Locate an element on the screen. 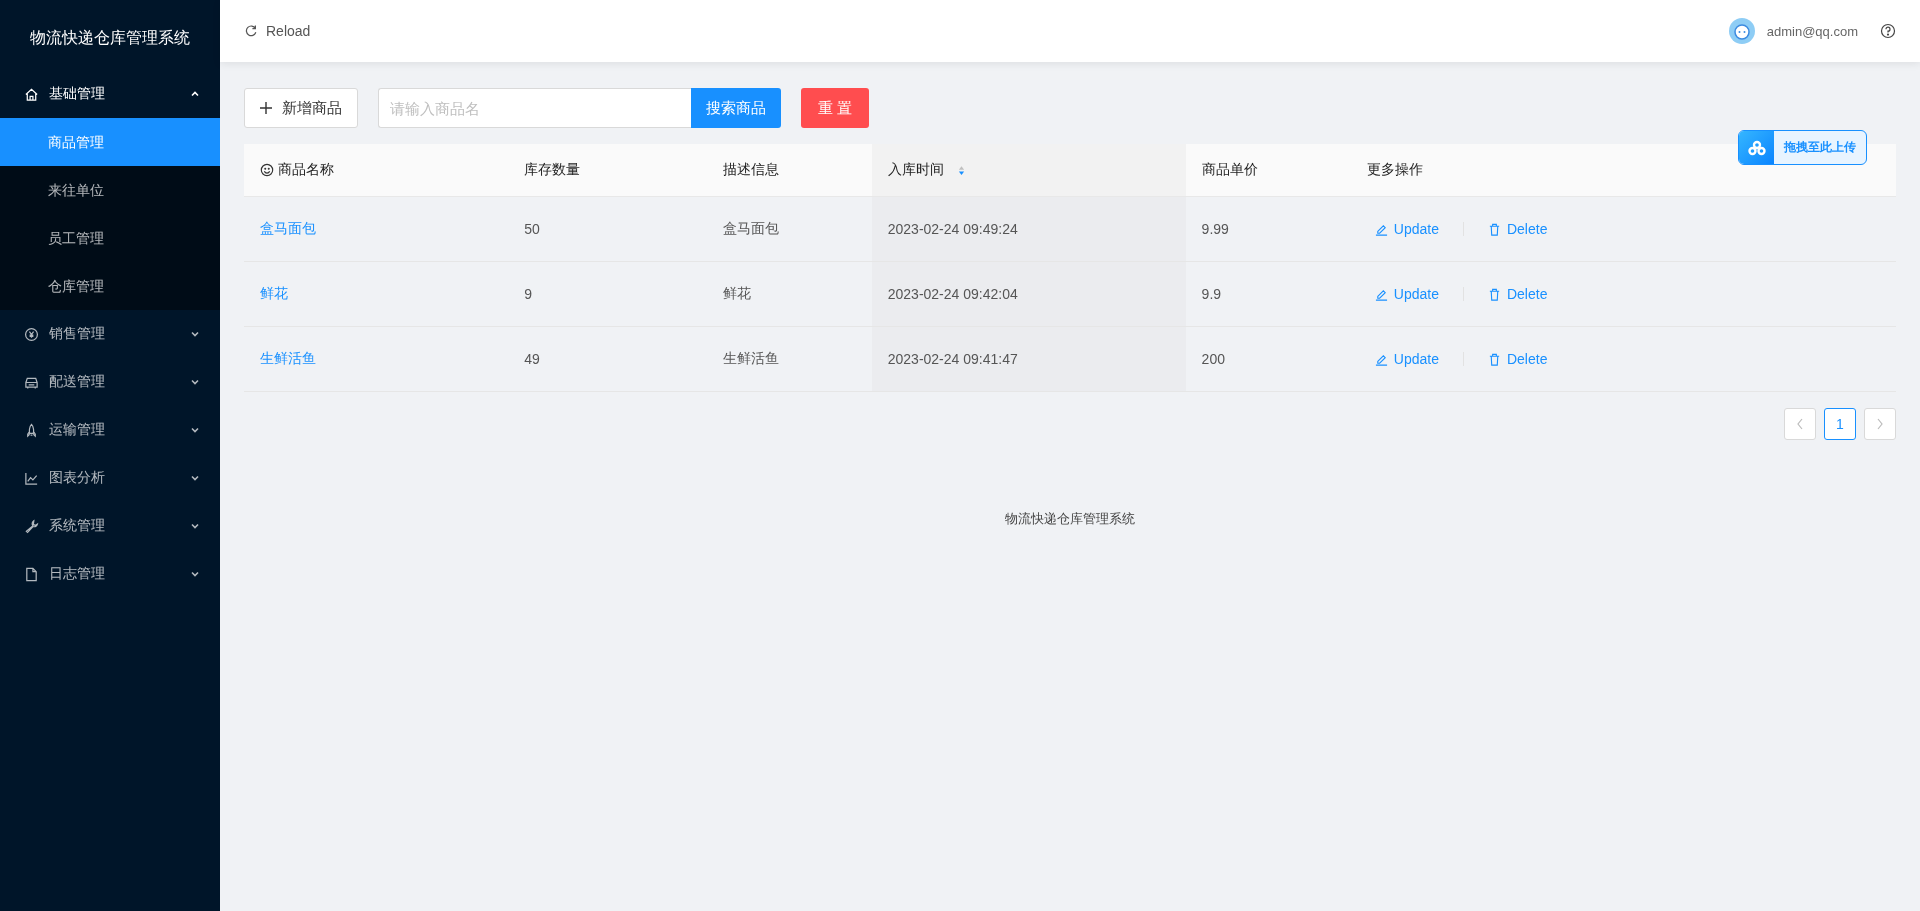 The height and width of the screenshot is (911, 1920). rocket-icon is located at coordinates (31, 430).